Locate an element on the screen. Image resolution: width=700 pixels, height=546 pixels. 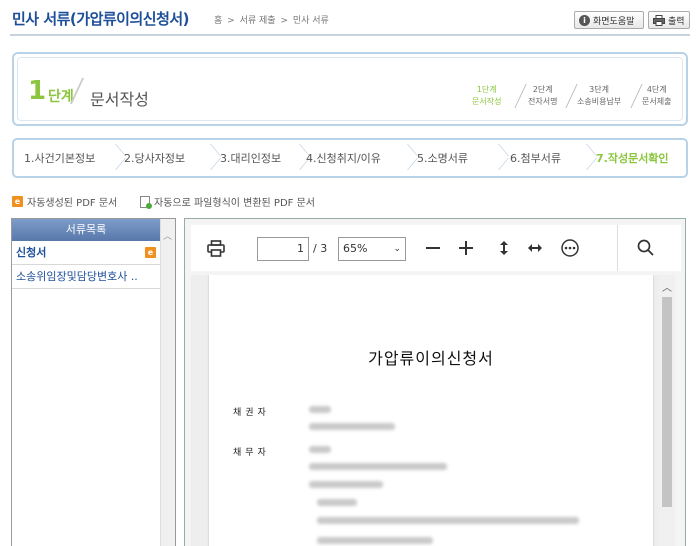
step-title: 문서작성 is located at coordinates (119, 99).